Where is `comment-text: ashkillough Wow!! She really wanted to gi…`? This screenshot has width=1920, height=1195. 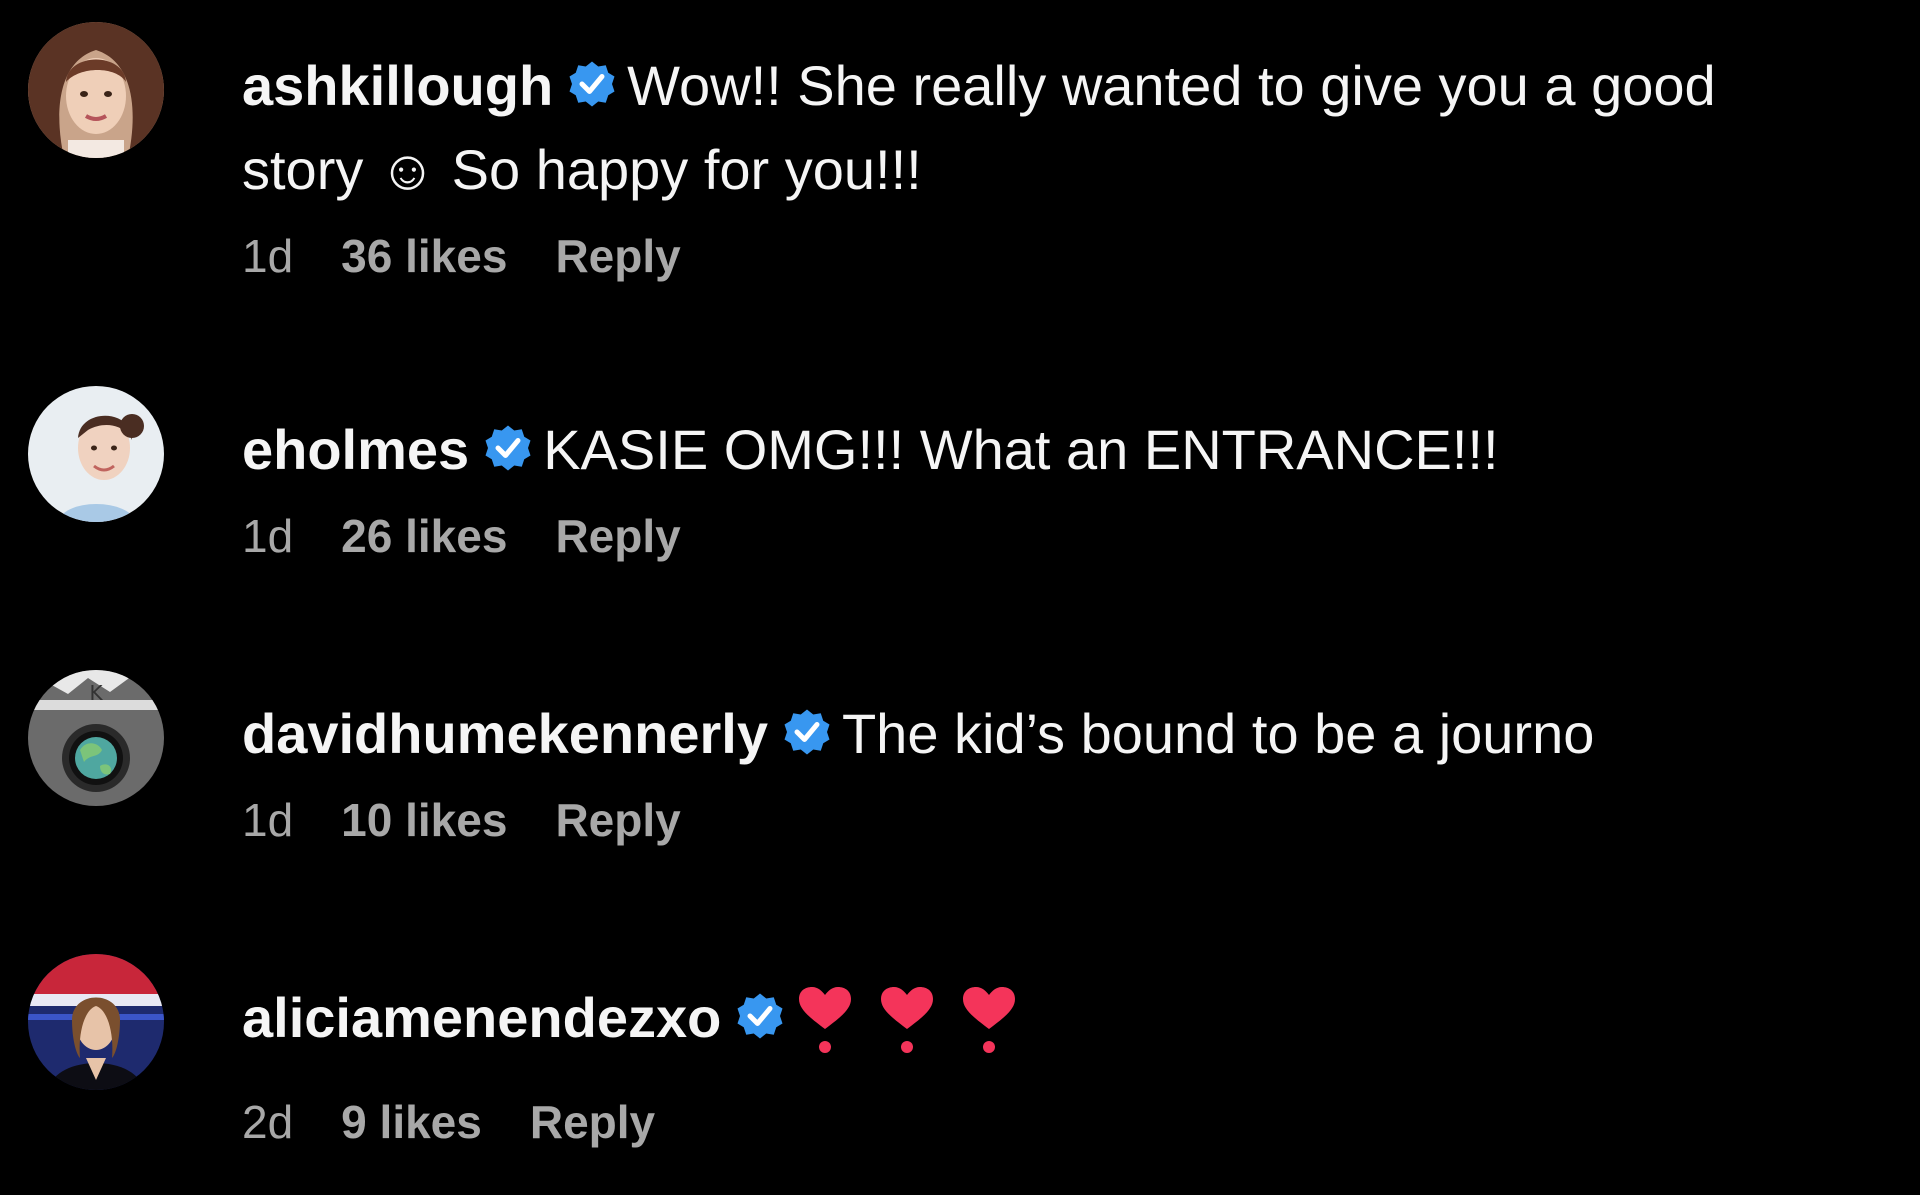 comment-text: ashkillough Wow!! She really wanted to gi… is located at coordinates (1052, 86).